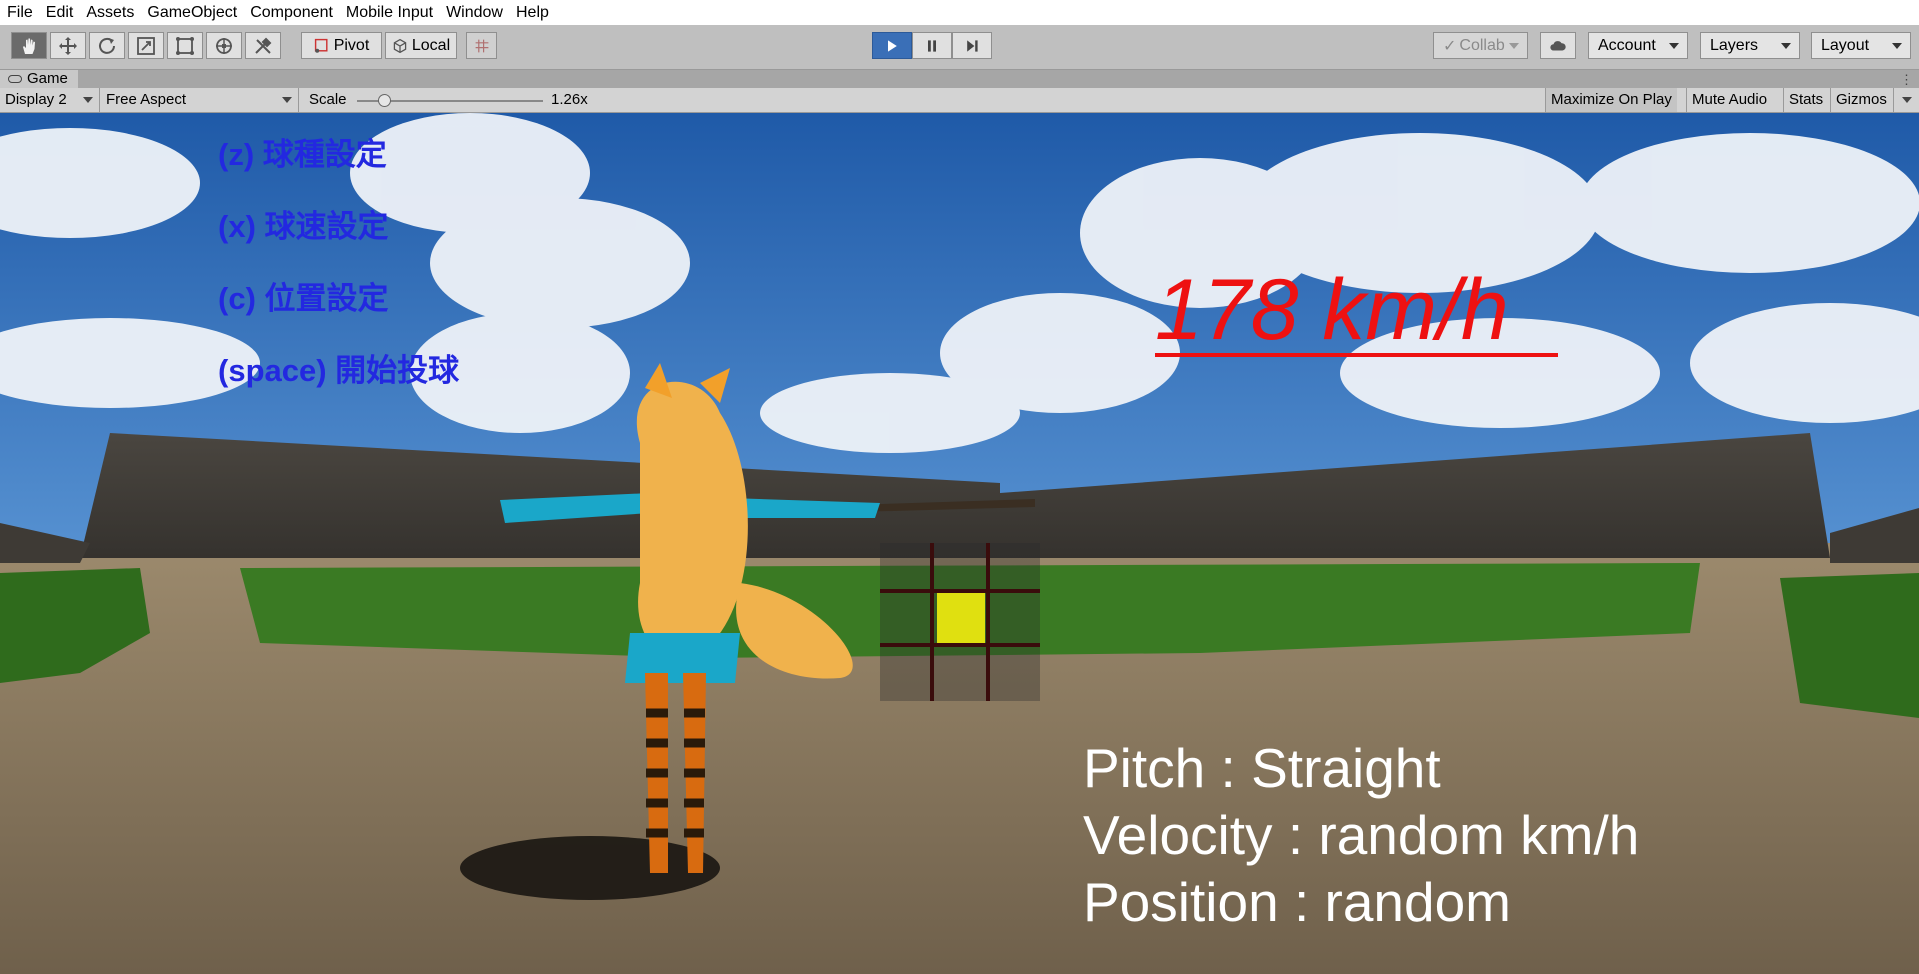 This screenshot has width=1919, height=974. I want to click on move-tool-button, so click(68, 45).